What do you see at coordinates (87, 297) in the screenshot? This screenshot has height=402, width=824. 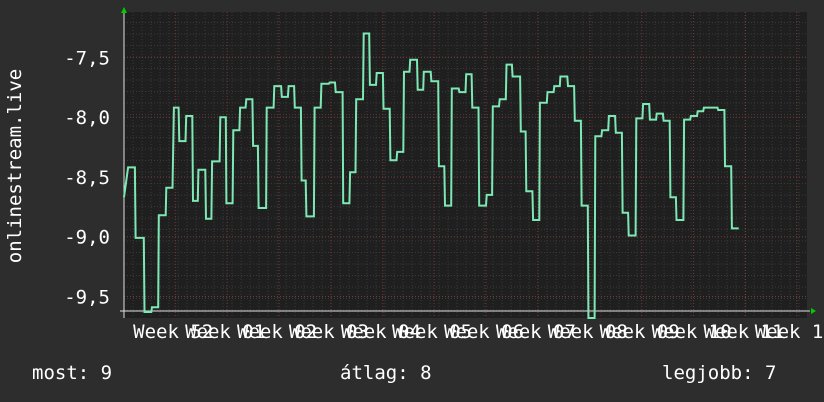 I see `y-tick-label: -9,5` at bounding box center [87, 297].